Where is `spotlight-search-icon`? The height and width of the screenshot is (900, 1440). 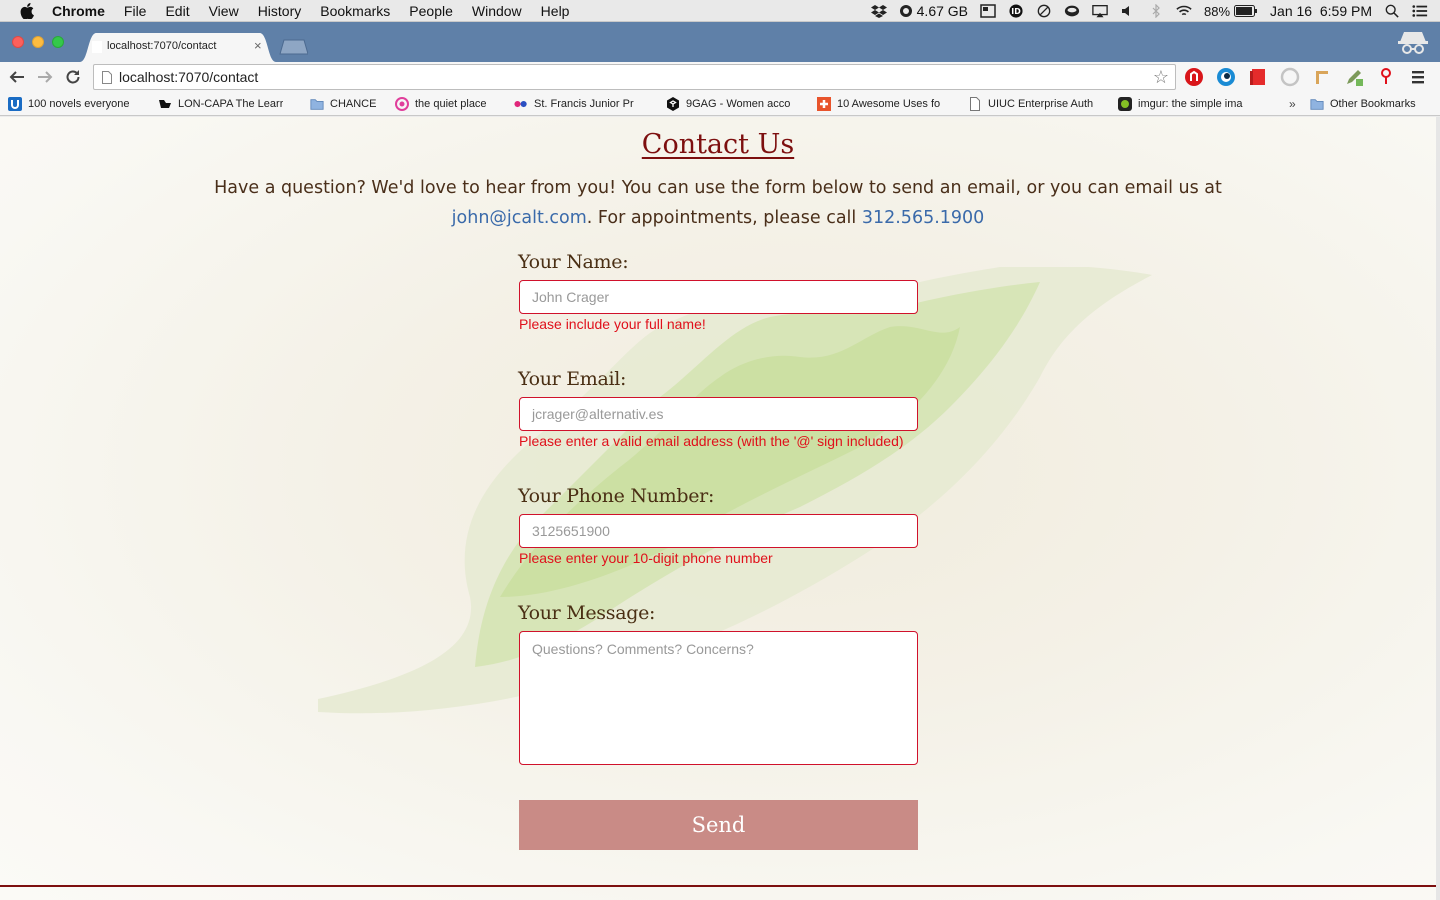
spotlight-search-icon is located at coordinates (1392, 11).